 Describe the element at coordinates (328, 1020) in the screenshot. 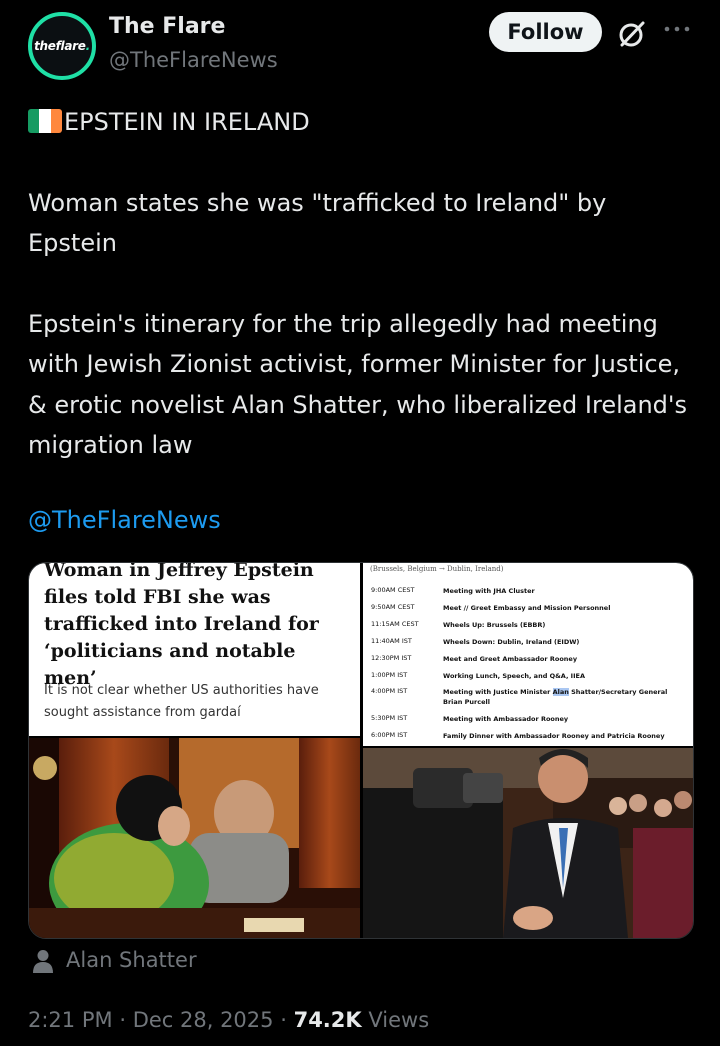

I see `views-count: 74.2K` at that location.